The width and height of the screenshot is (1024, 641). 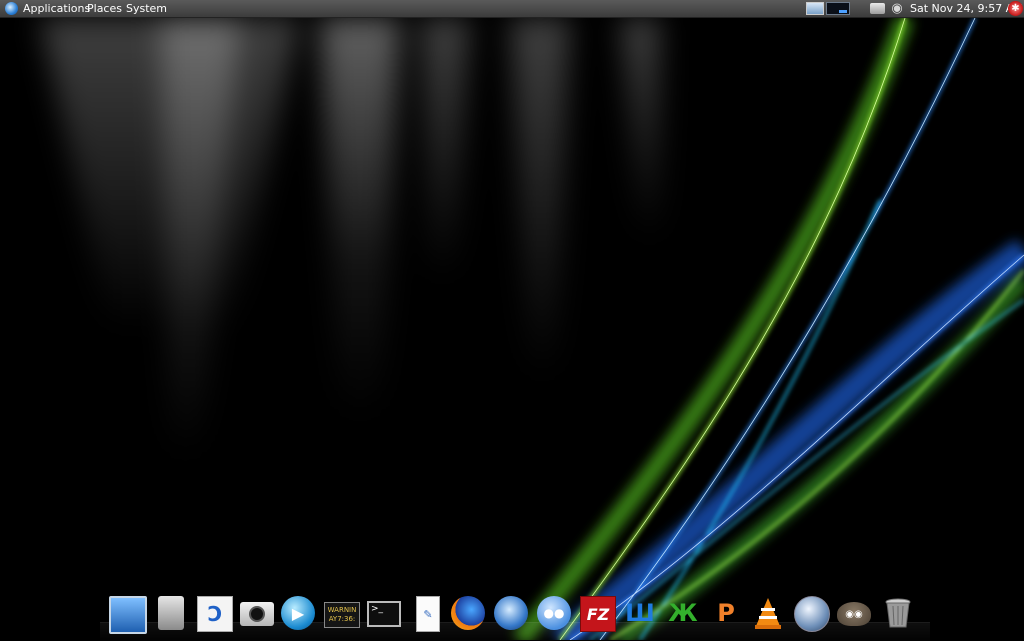 What do you see at coordinates (171, 613) in the screenshot?
I see `hard-drive-icon` at bounding box center [171, 613].